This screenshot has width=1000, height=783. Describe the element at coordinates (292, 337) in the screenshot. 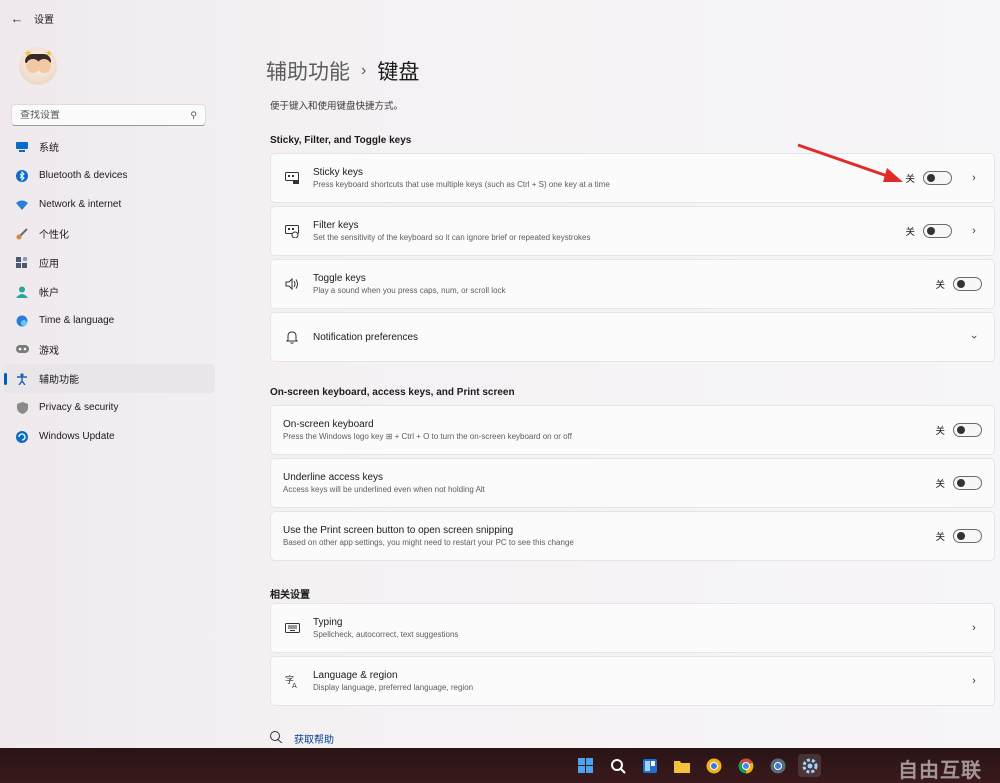

I see `bell-icon` at that location.